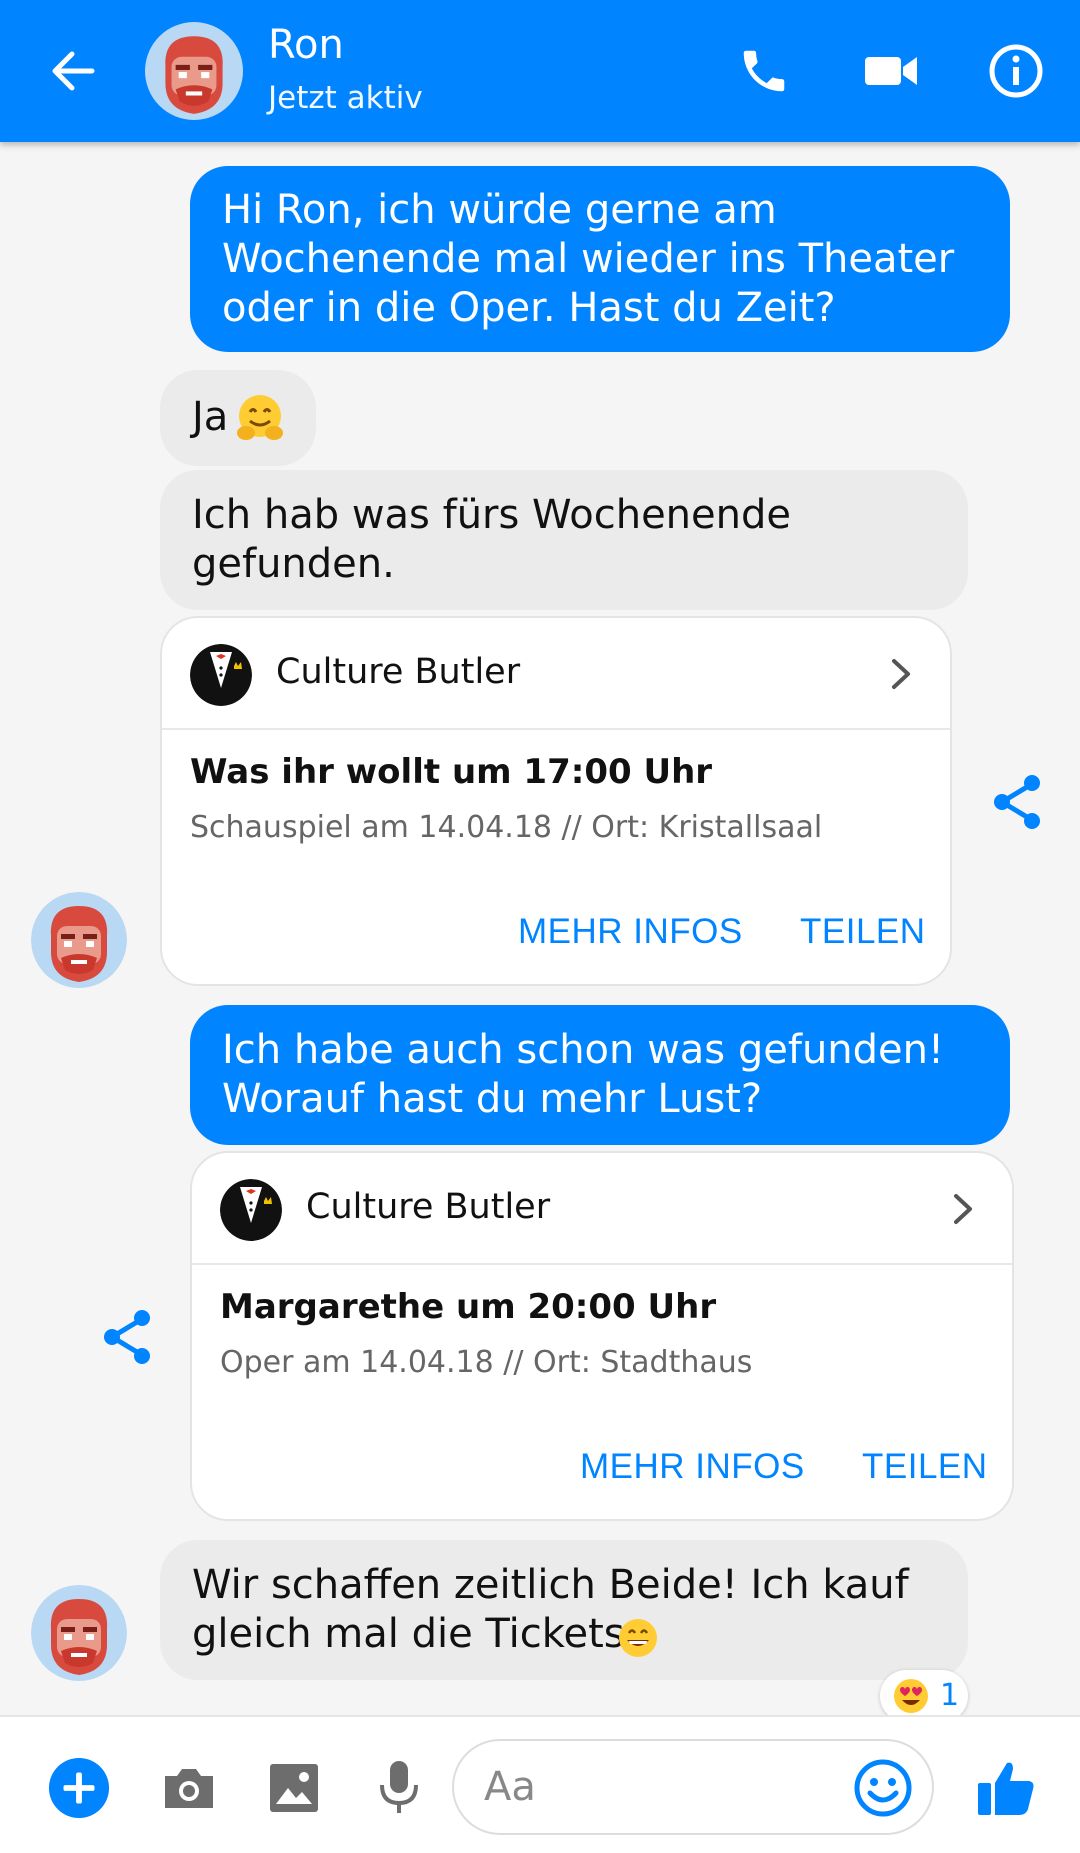 The height and width of the screenshot is (1853, 1080). I want to click on message-line: Wir schaffen zeitlich Beide! Ich kauf, so click(550, 1585).